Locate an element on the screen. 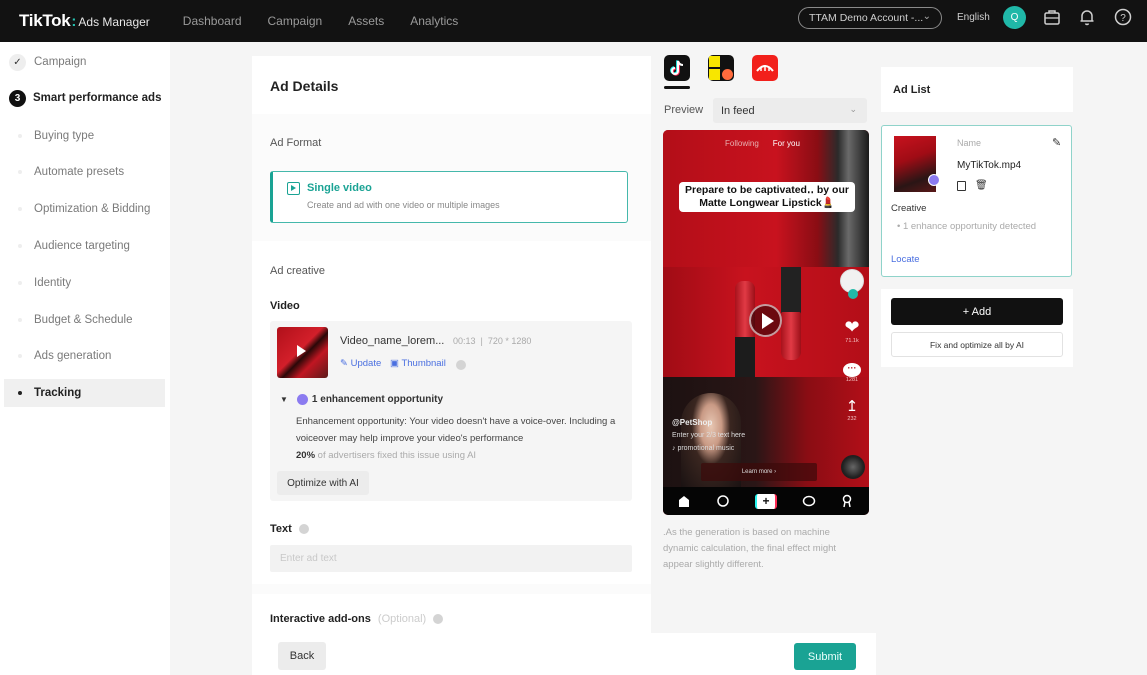 The width and height of the screenshot is (1147, 675). nav-analytics: Analytics is located at coordinates (434, 21).